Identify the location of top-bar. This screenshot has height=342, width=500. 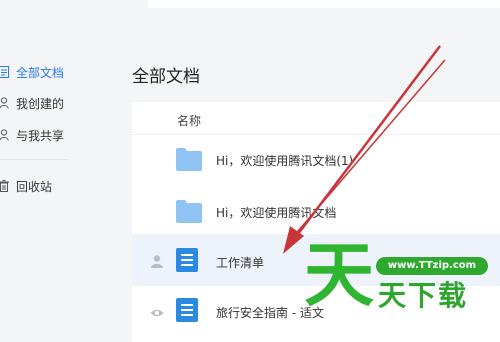
(250, 4).